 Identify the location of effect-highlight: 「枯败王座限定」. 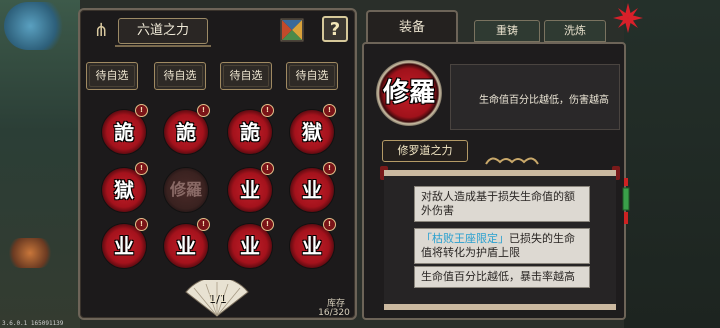
(465, 238).